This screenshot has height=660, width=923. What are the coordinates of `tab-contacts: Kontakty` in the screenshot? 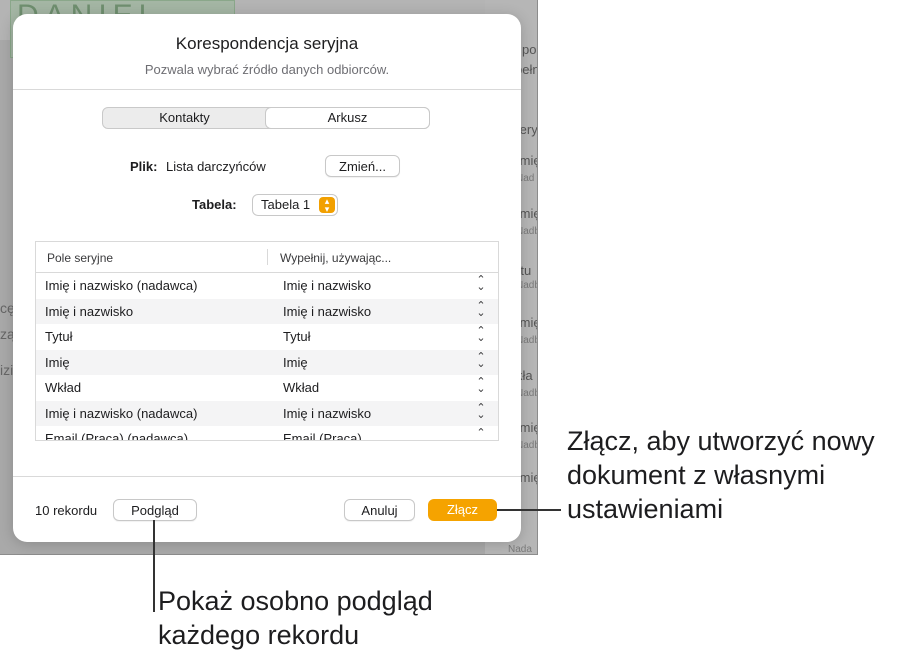 It's located at (184, 118).